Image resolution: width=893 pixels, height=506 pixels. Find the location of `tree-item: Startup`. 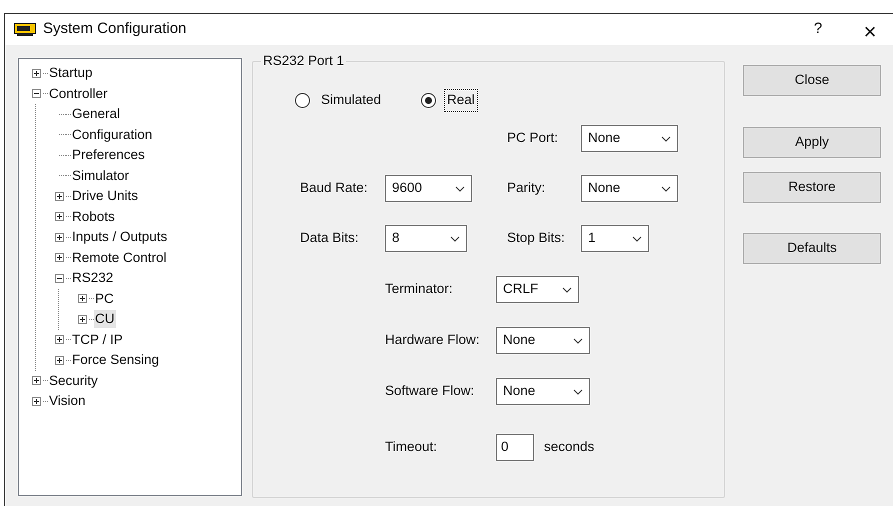

tree-item: Startup is located at coordinates (71, 73).